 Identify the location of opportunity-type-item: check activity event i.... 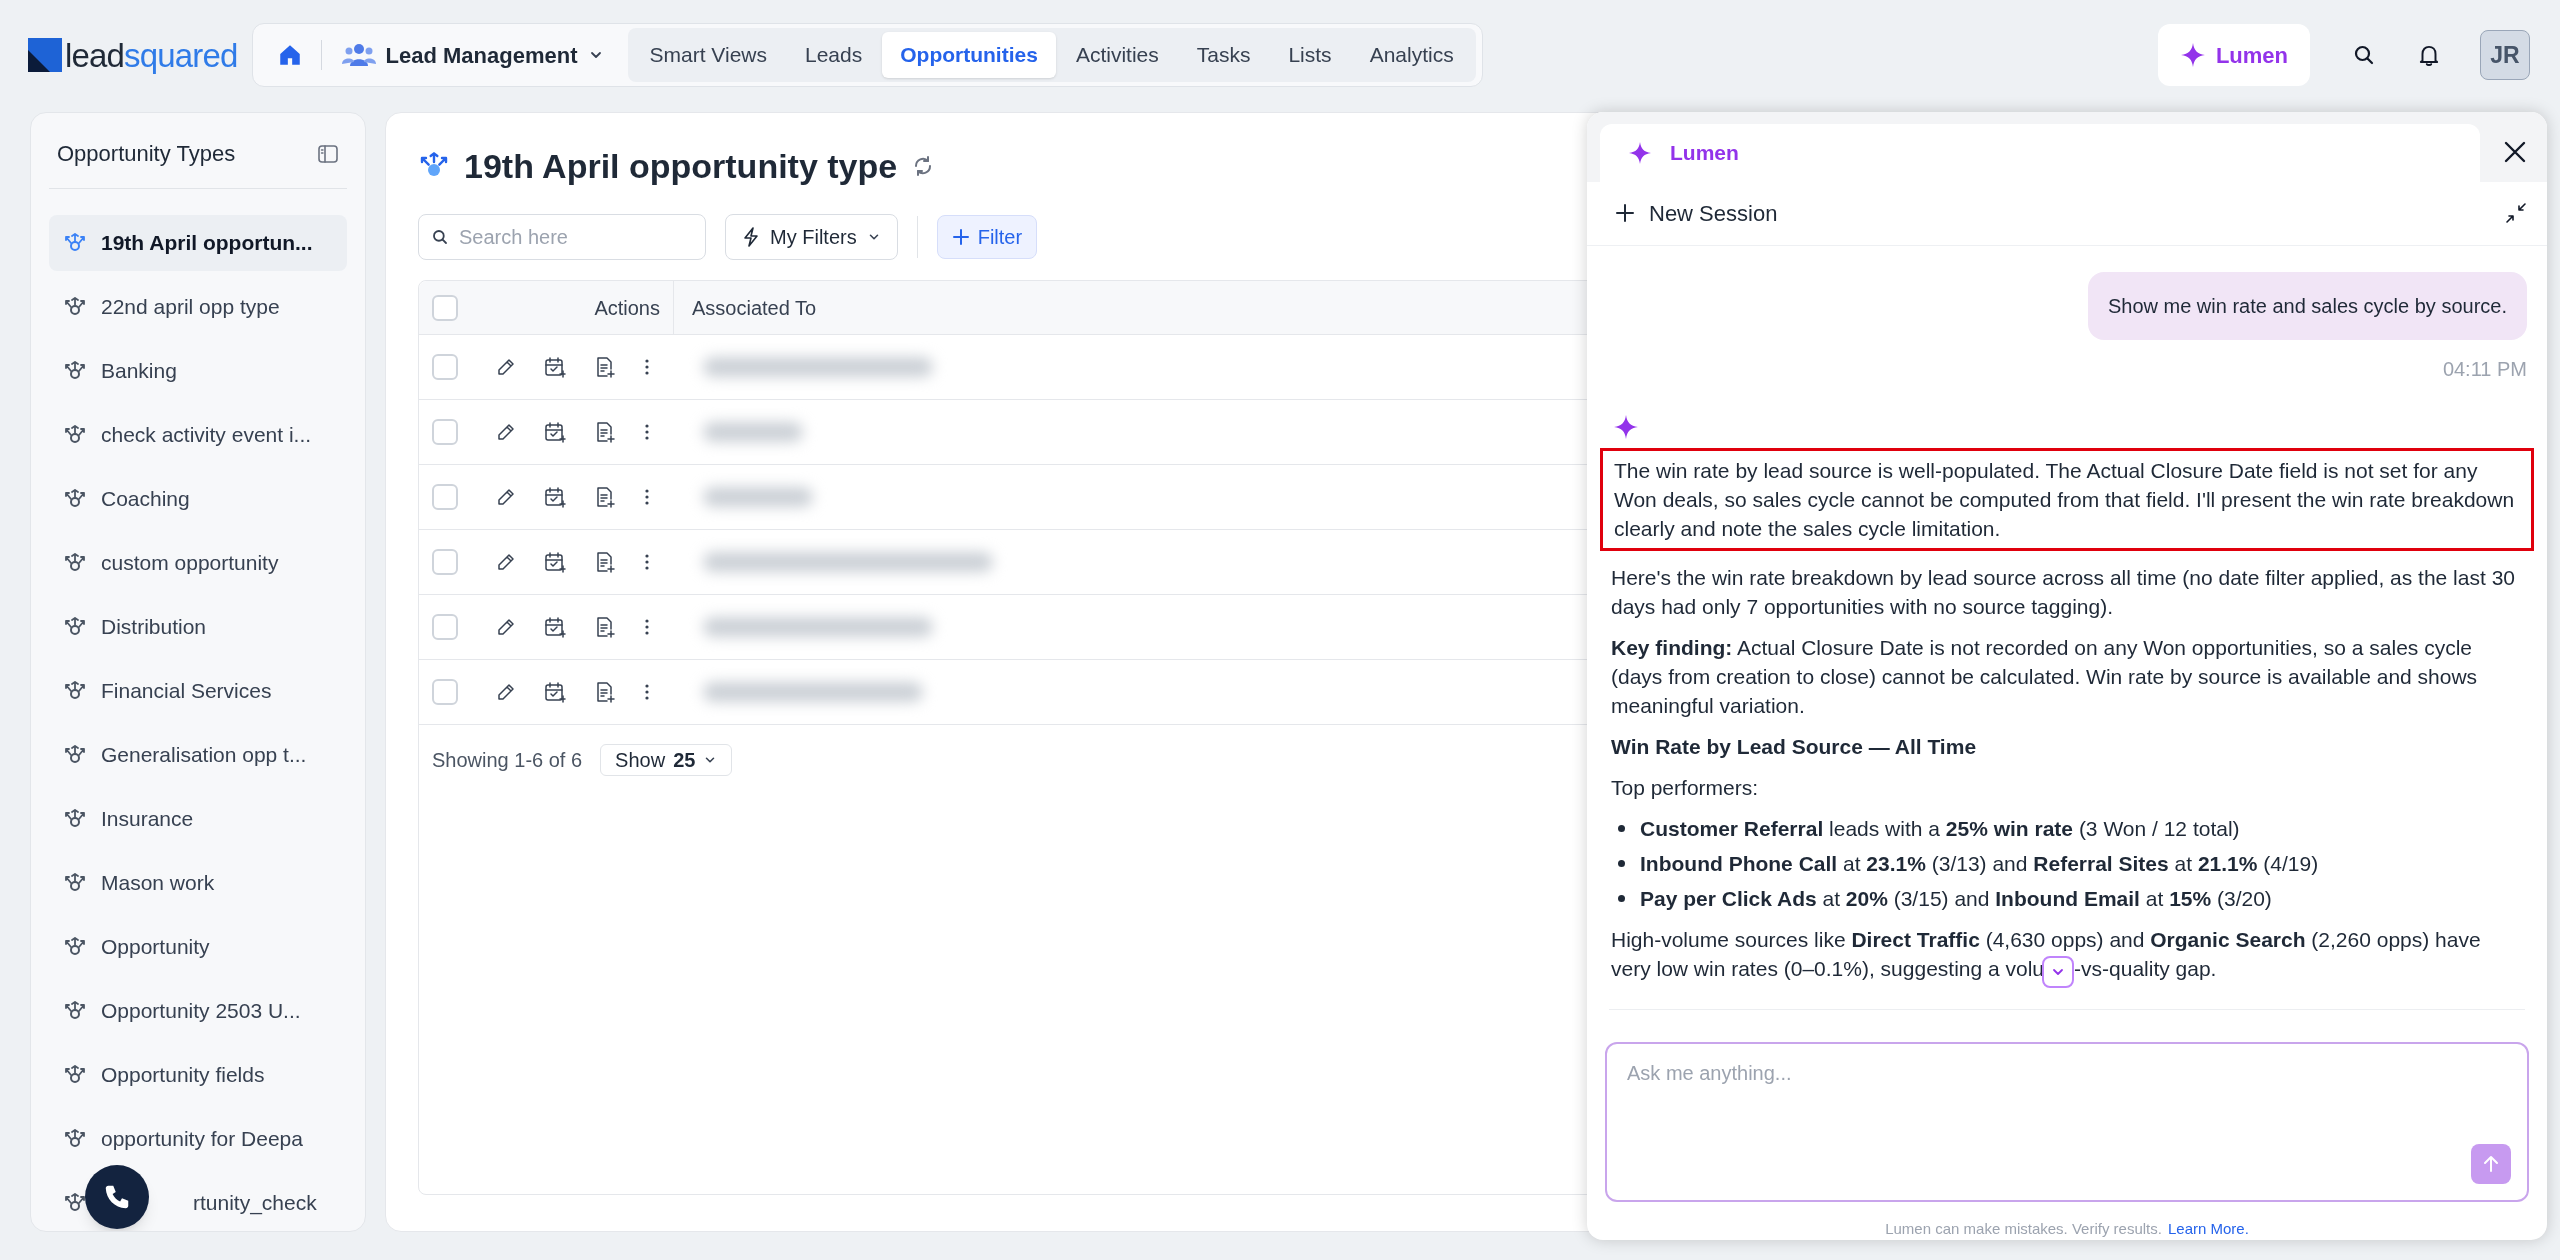
(198, 435).